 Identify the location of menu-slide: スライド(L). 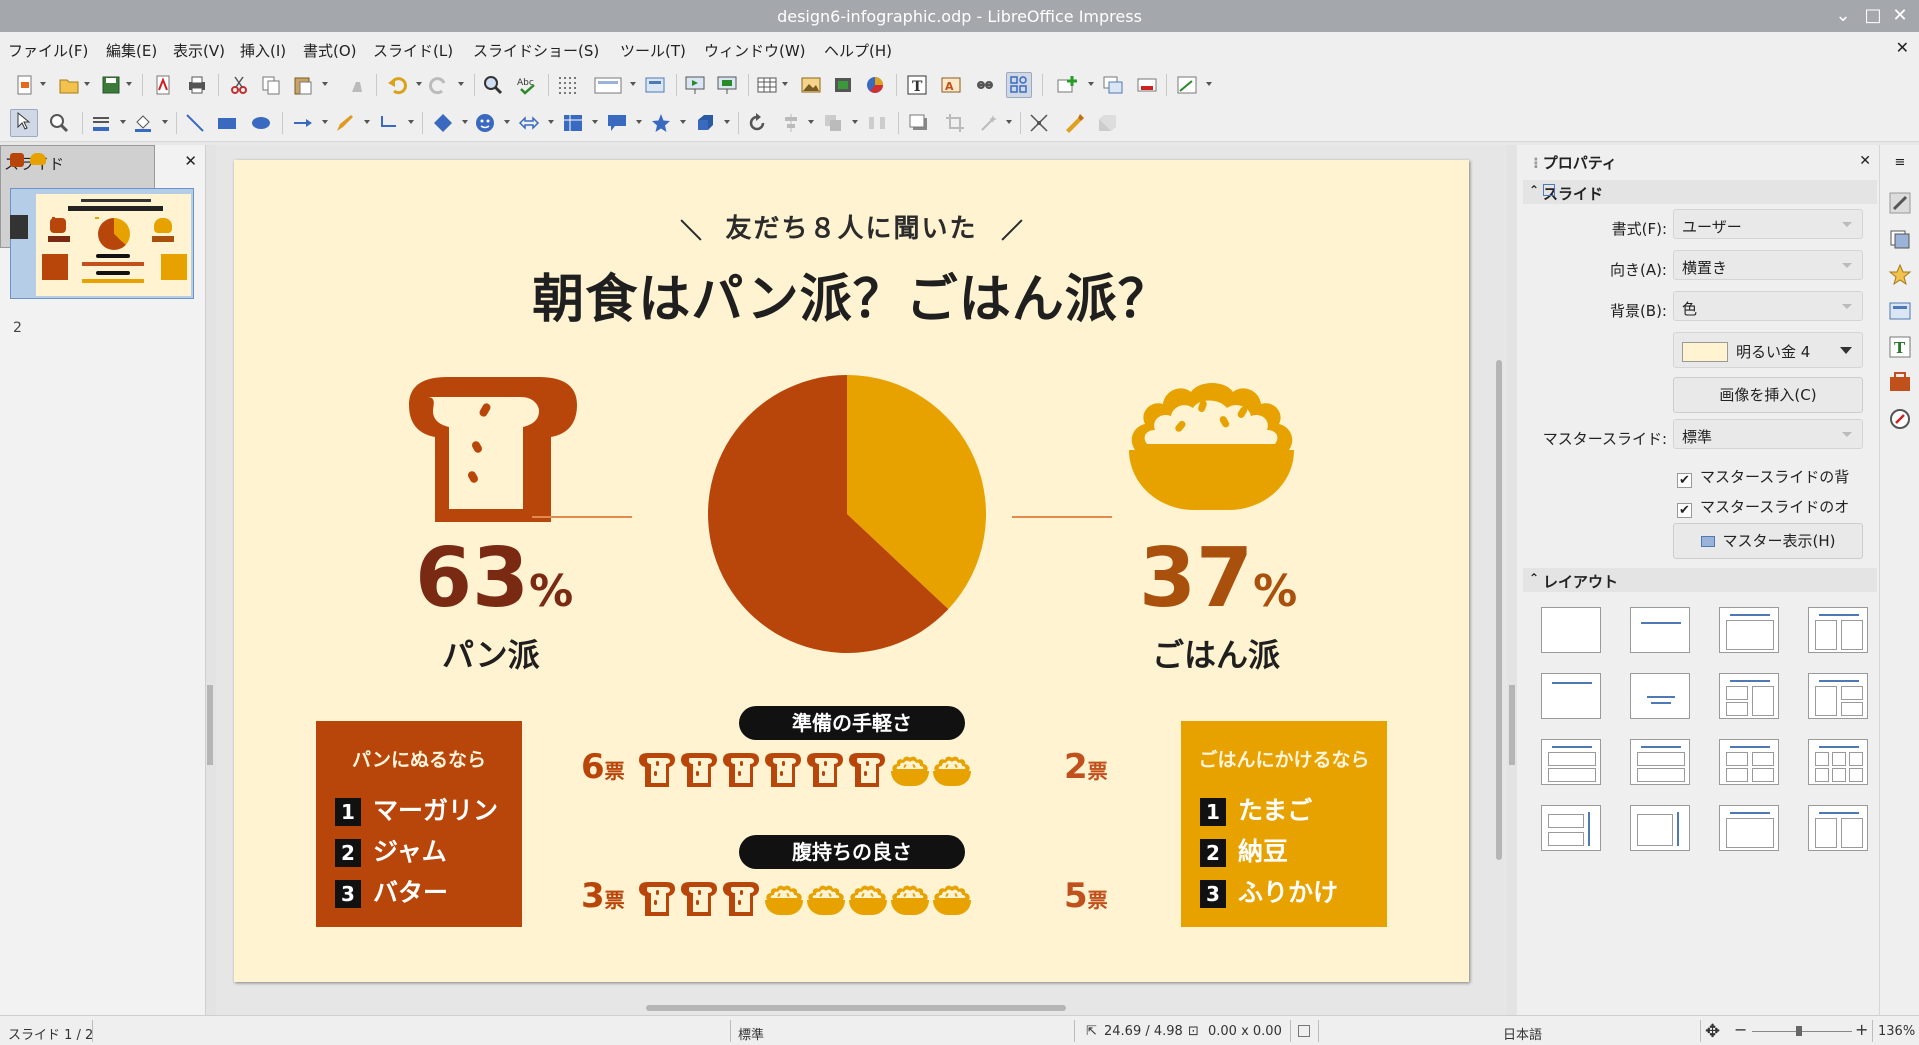
(413, 50).